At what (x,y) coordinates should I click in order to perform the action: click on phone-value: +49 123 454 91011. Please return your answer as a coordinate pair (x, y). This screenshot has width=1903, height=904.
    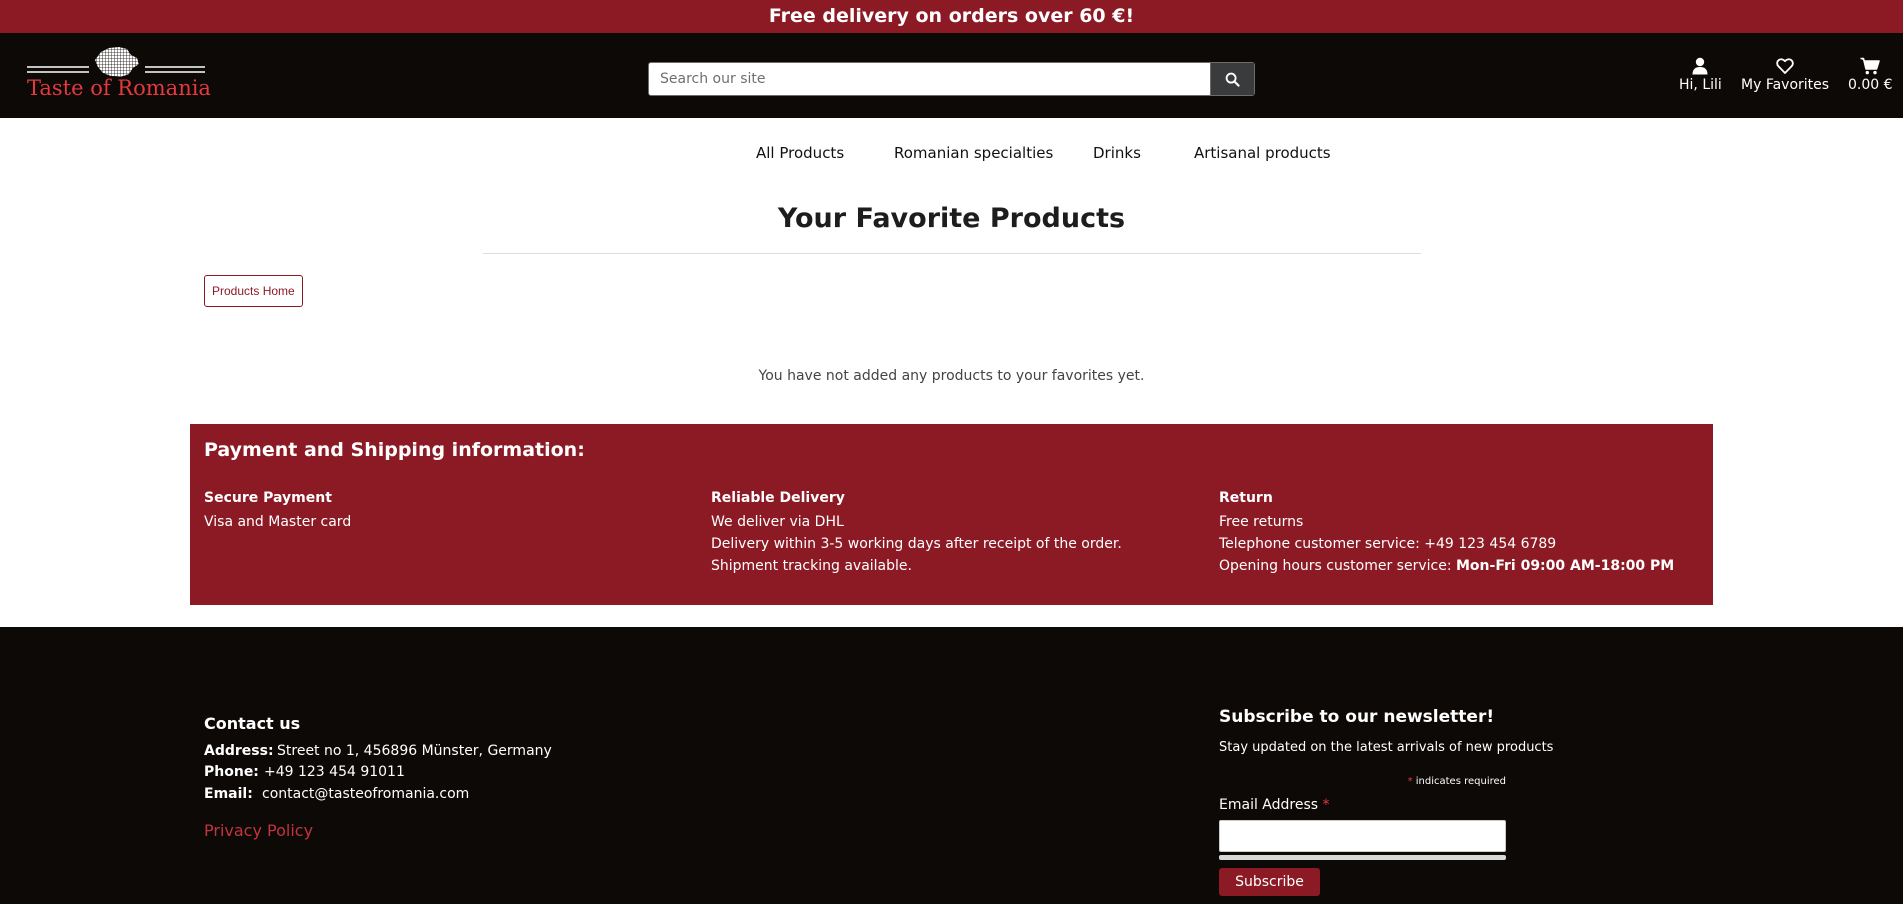
    Looking at the image, I should click on (334, 772).